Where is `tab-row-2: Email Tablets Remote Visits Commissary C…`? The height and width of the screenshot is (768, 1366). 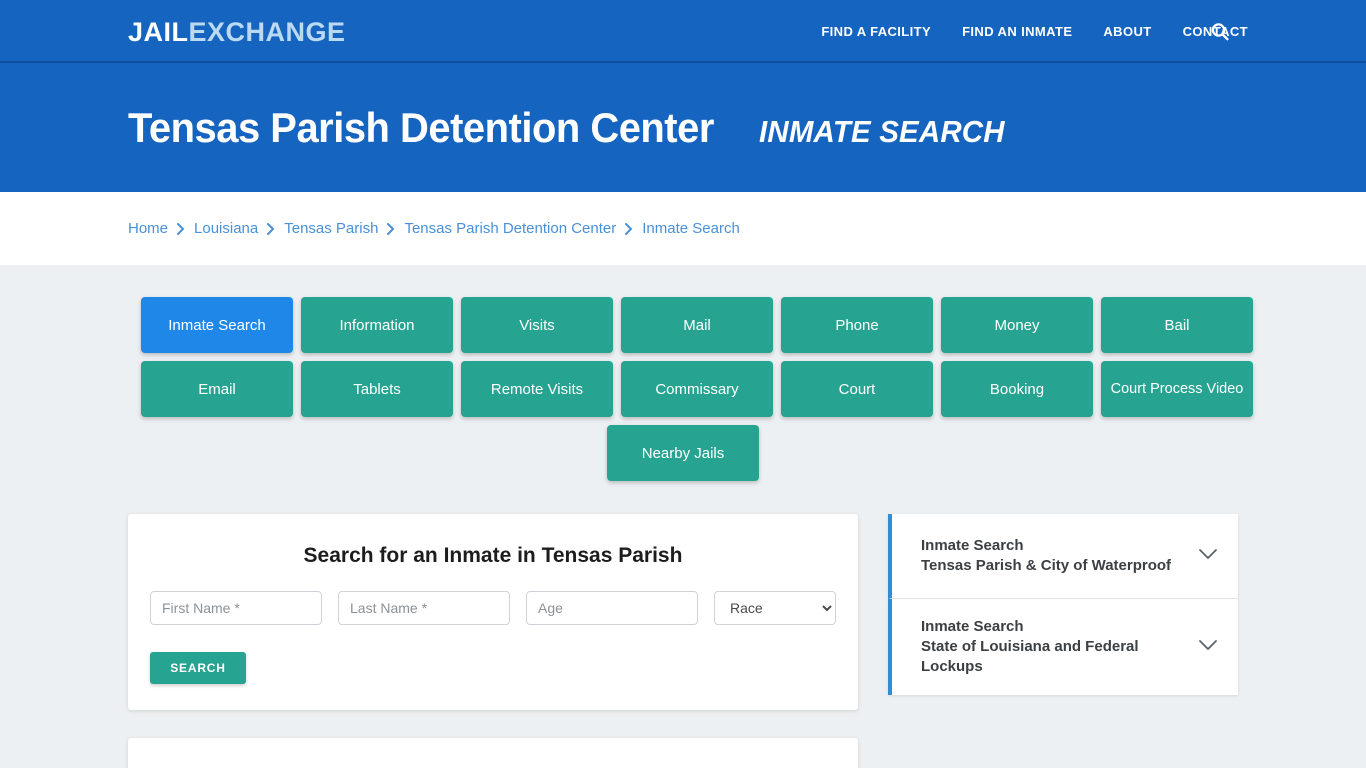 tab-row-2: Email Tablets Remote Visits Commissary C… is located at coordinates (697, 389).